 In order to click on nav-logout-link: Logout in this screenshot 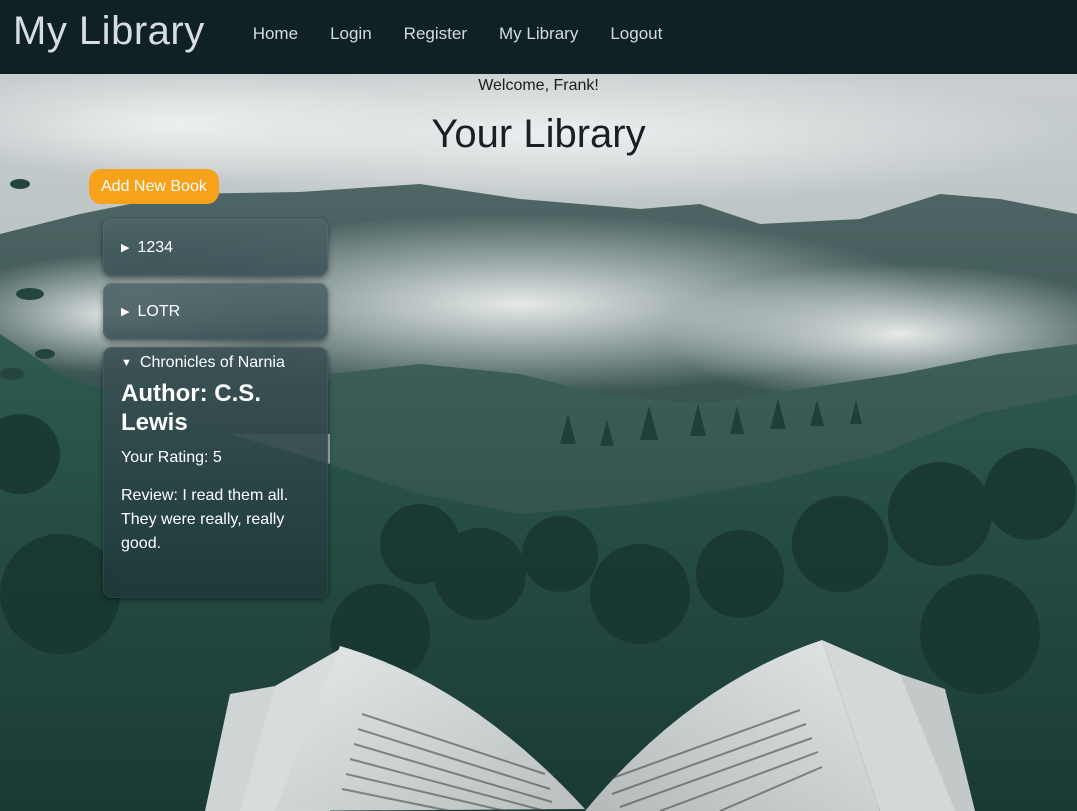, I will do `click(636, 34)`.